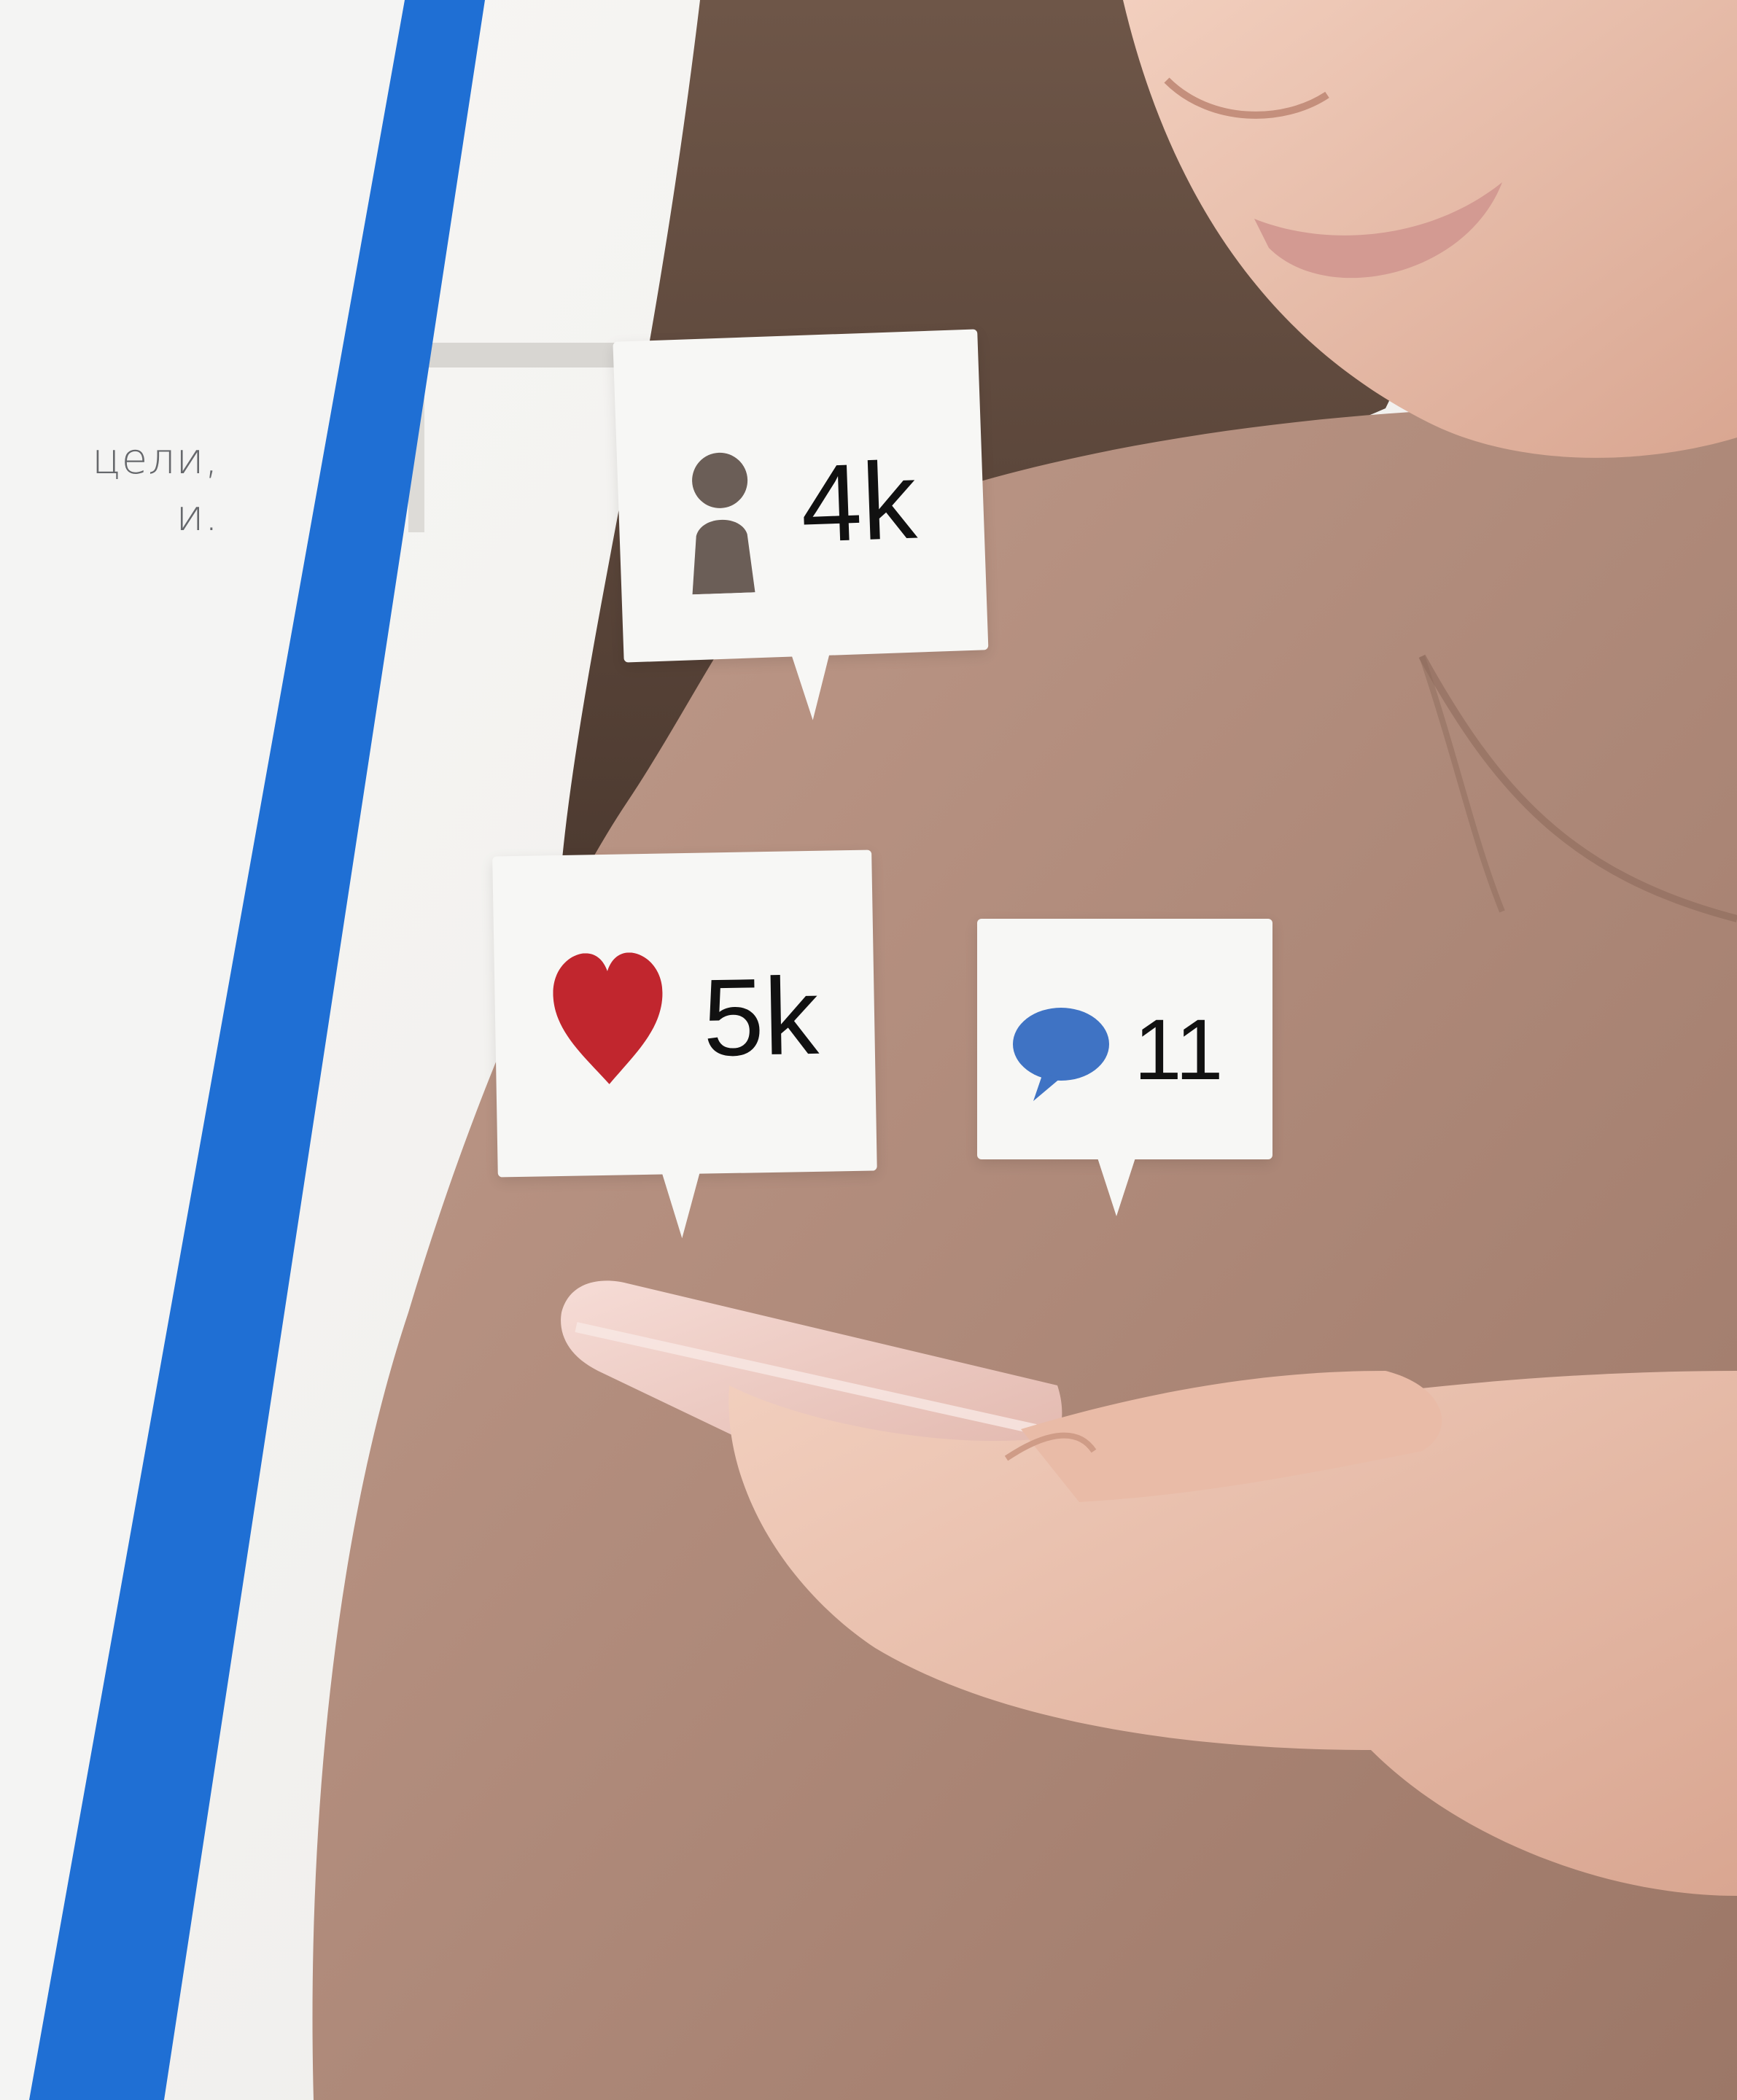 This screenshot has width=1737, height=2100. I want to click on person-icon, so click(723, 523).